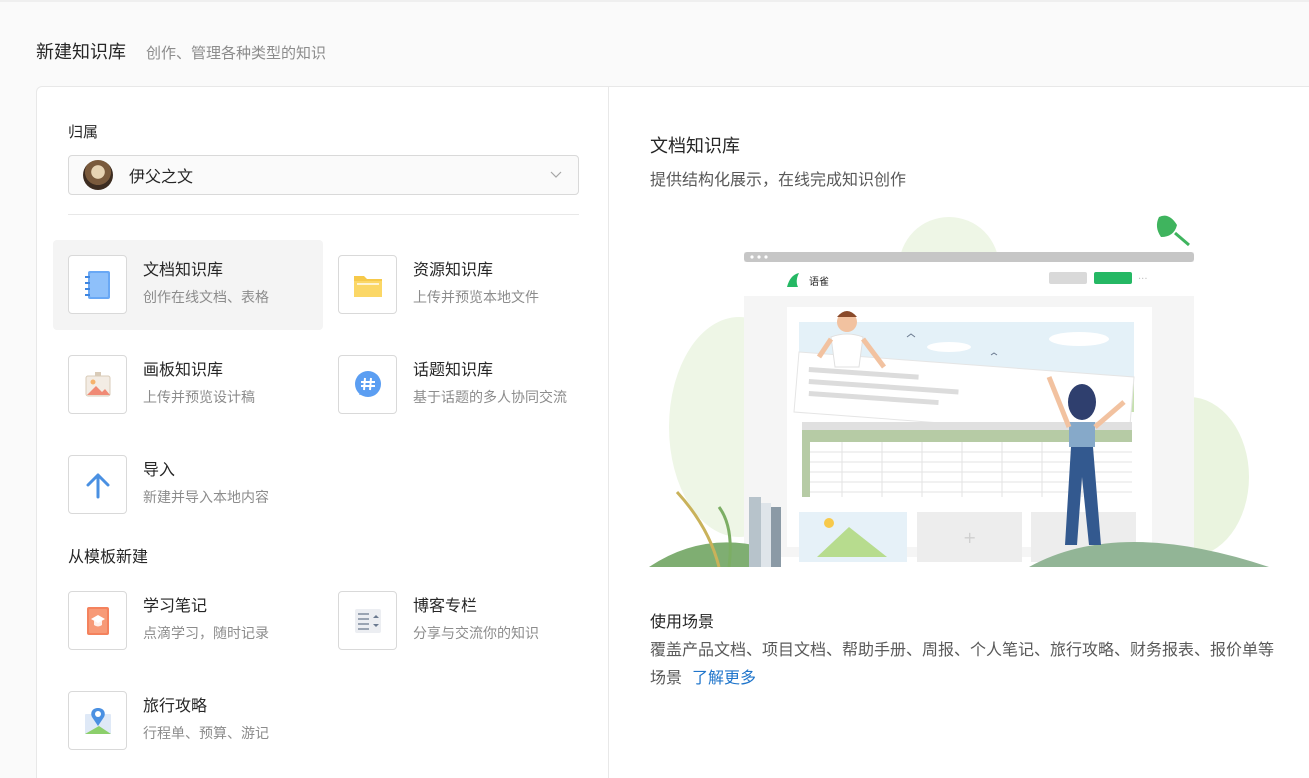 This screenshot has height=778, width=1309. Describe the element at coordinates (206, 734) in the screenshot. I see `card-desc: 行程单、预算、游记` at that location.